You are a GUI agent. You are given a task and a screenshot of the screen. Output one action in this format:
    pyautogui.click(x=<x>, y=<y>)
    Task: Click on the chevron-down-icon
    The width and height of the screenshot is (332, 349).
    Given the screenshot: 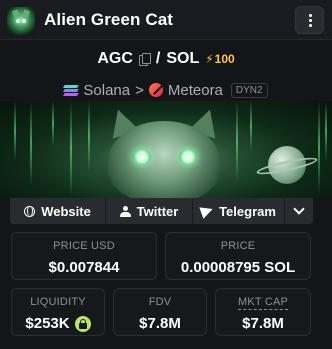 What is the action you would take?
    pyautogui.click(x=299, y=209)
    